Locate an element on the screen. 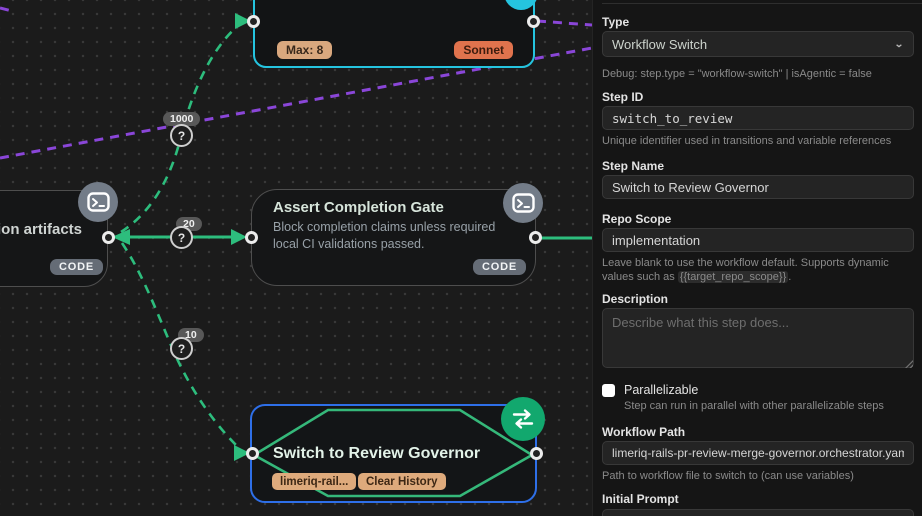  initial-prompt-input is located at coordinates (758, 512).